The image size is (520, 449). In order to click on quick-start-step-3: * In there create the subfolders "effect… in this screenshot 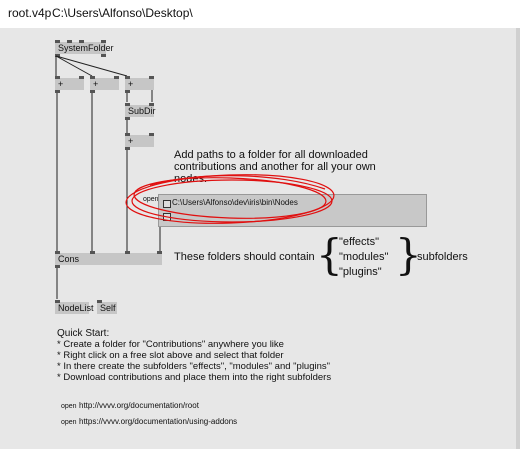, I will do `click(194, 366)`.